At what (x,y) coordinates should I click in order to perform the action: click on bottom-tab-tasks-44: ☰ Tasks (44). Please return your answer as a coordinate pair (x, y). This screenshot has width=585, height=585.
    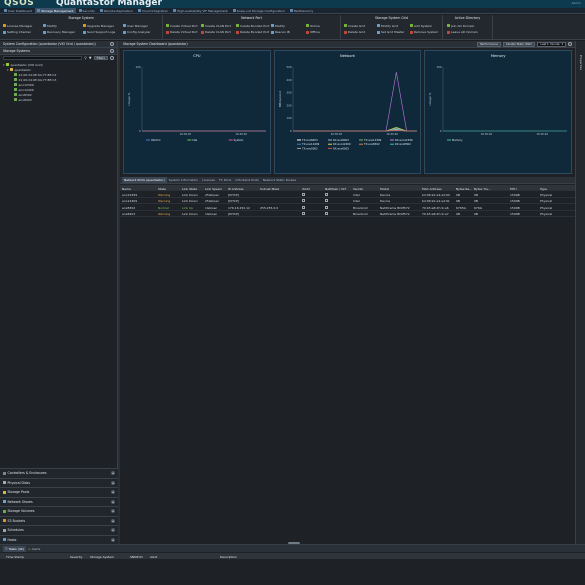
    Looking at the image, I should click on (14, 549).